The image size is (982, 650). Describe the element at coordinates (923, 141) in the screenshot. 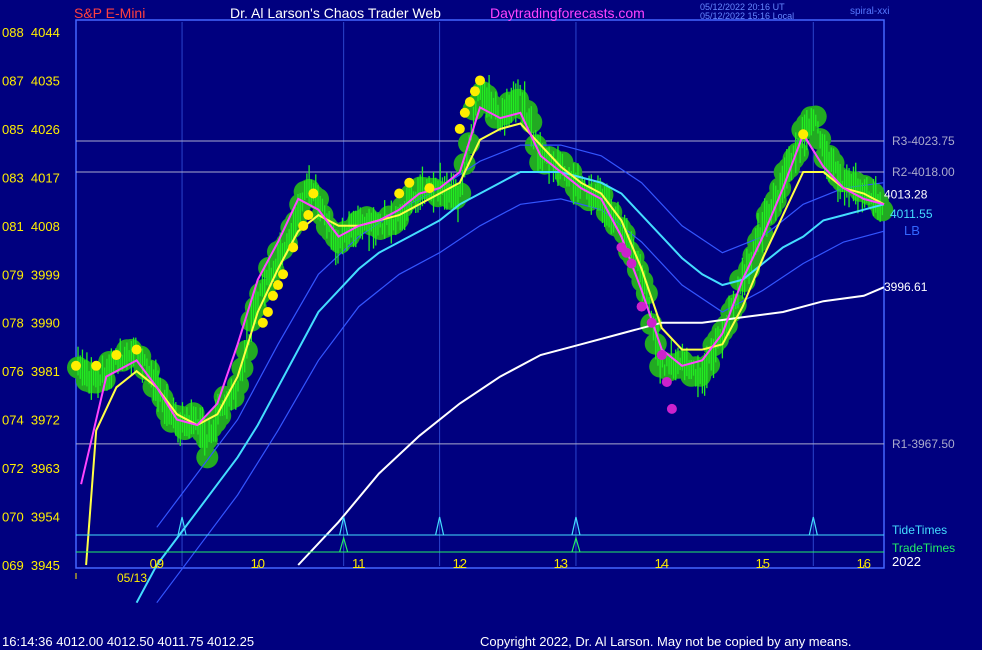

I see `level-label-r3: R3-4023.75` at that location.